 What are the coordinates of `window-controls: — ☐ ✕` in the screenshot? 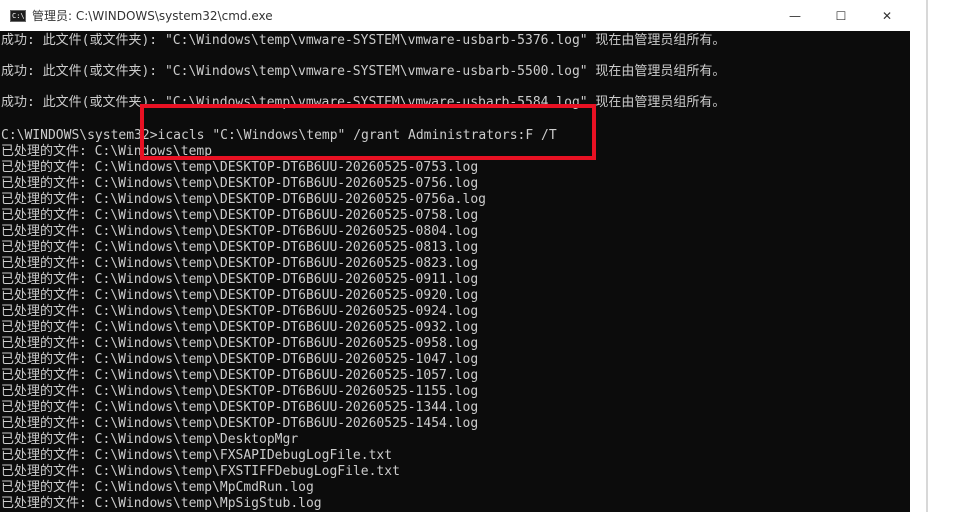 It's located at (841, 15).